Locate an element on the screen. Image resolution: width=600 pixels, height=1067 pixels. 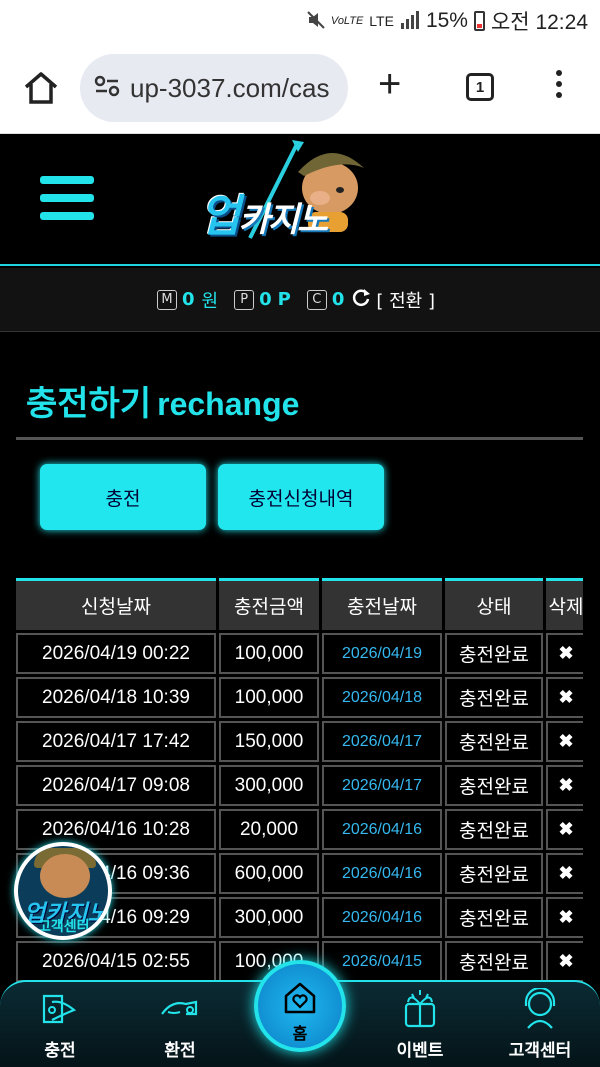
request-date-cell: 2026/04/17 17:42 is located at coordinates (116, 741).